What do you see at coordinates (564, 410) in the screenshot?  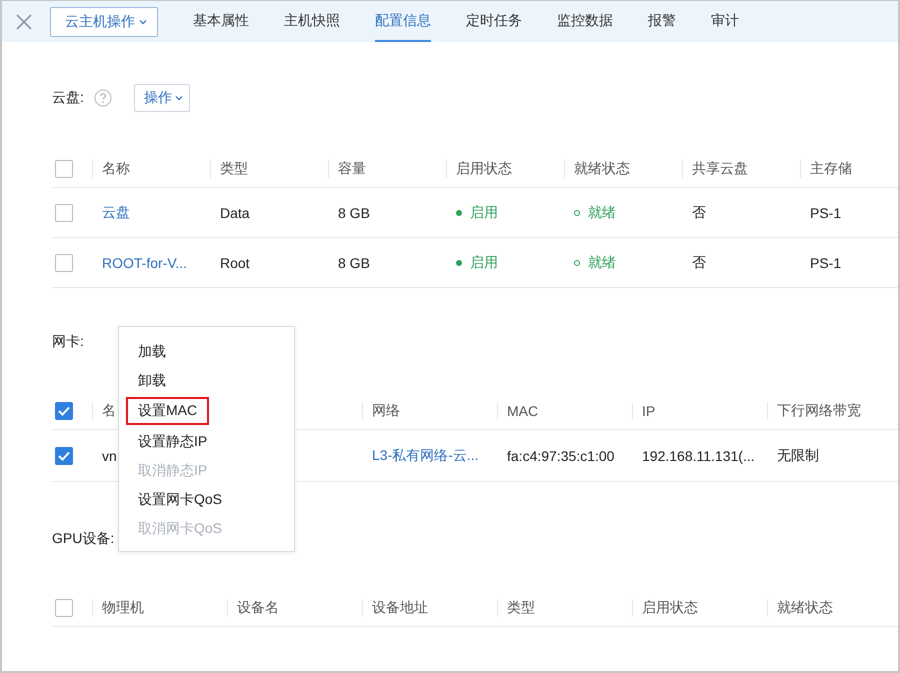 I see `column-header: MAC` at bounding box center [564, 410].